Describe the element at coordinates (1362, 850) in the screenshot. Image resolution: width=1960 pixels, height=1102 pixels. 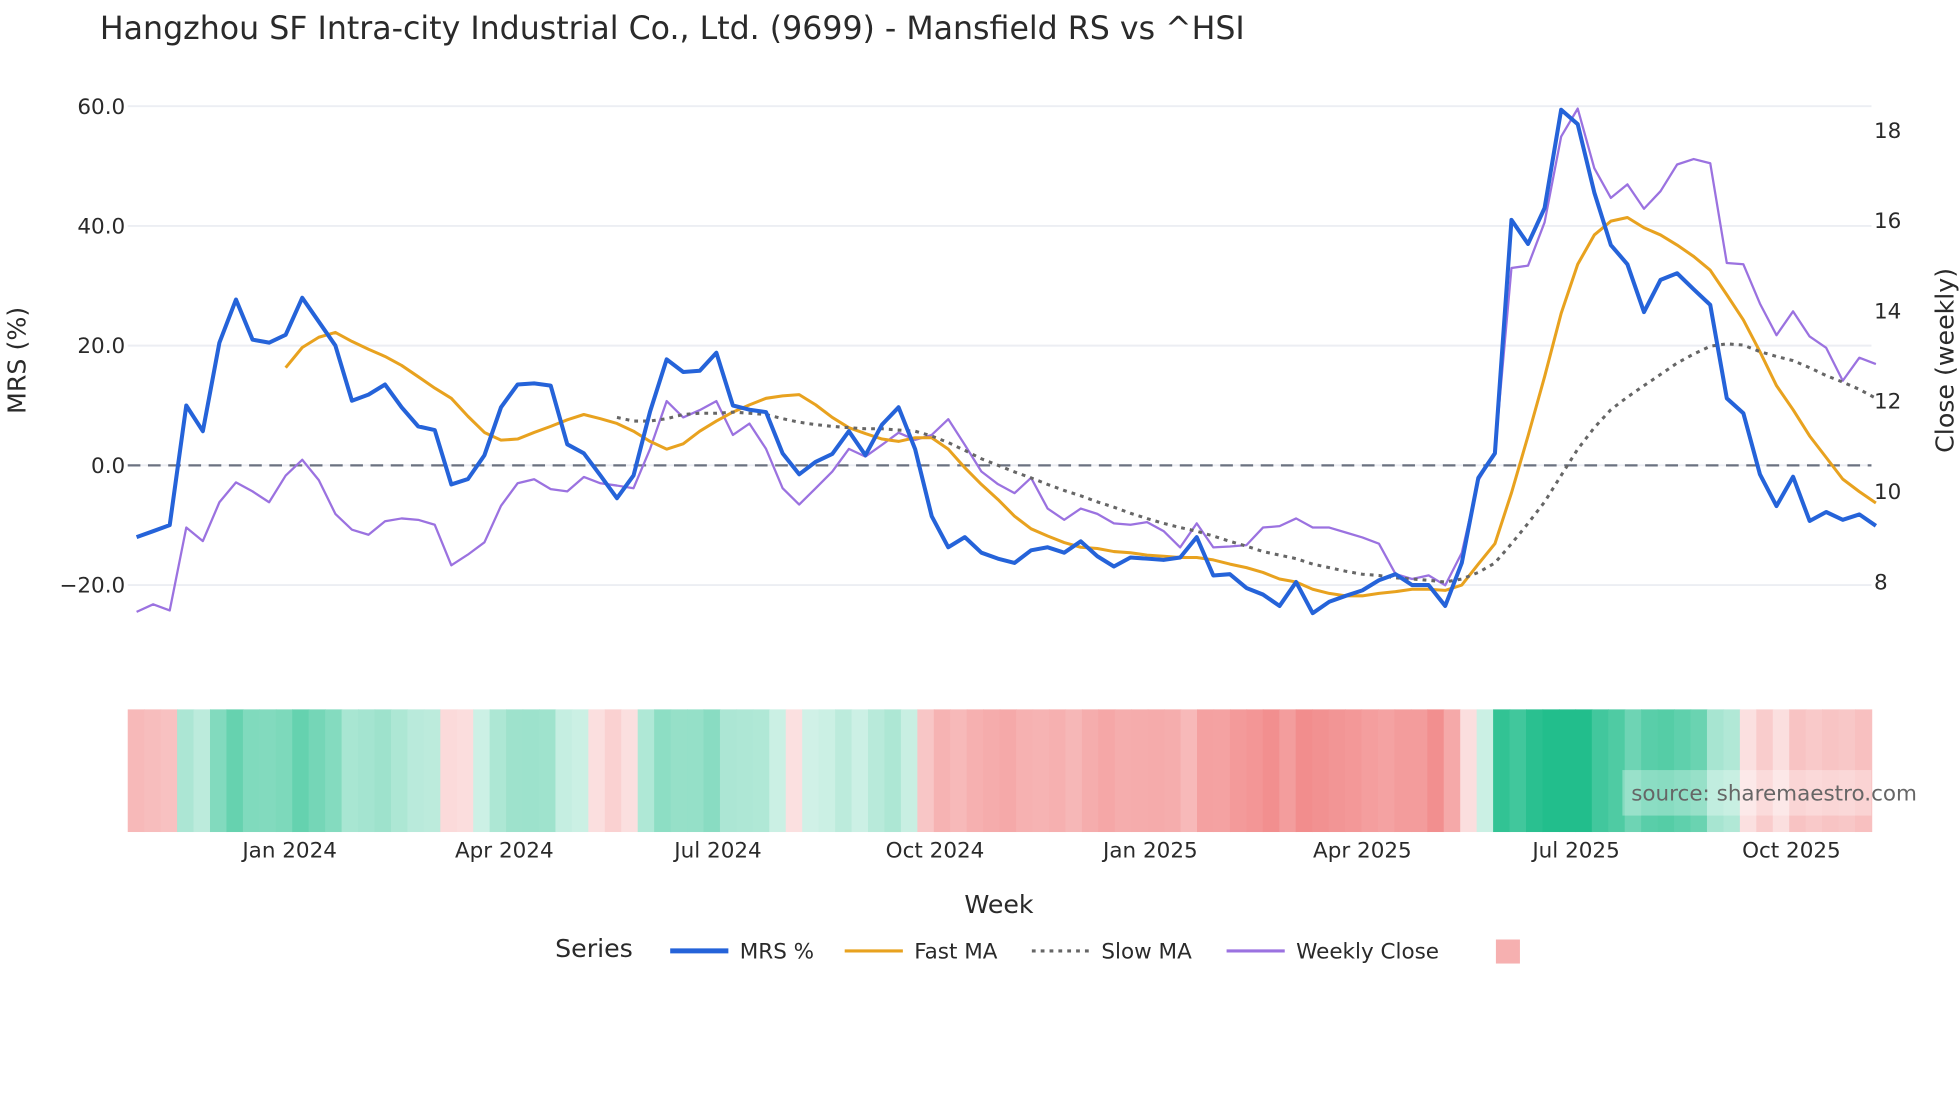
I see `x-tick-label: Apr 2025` at that location.